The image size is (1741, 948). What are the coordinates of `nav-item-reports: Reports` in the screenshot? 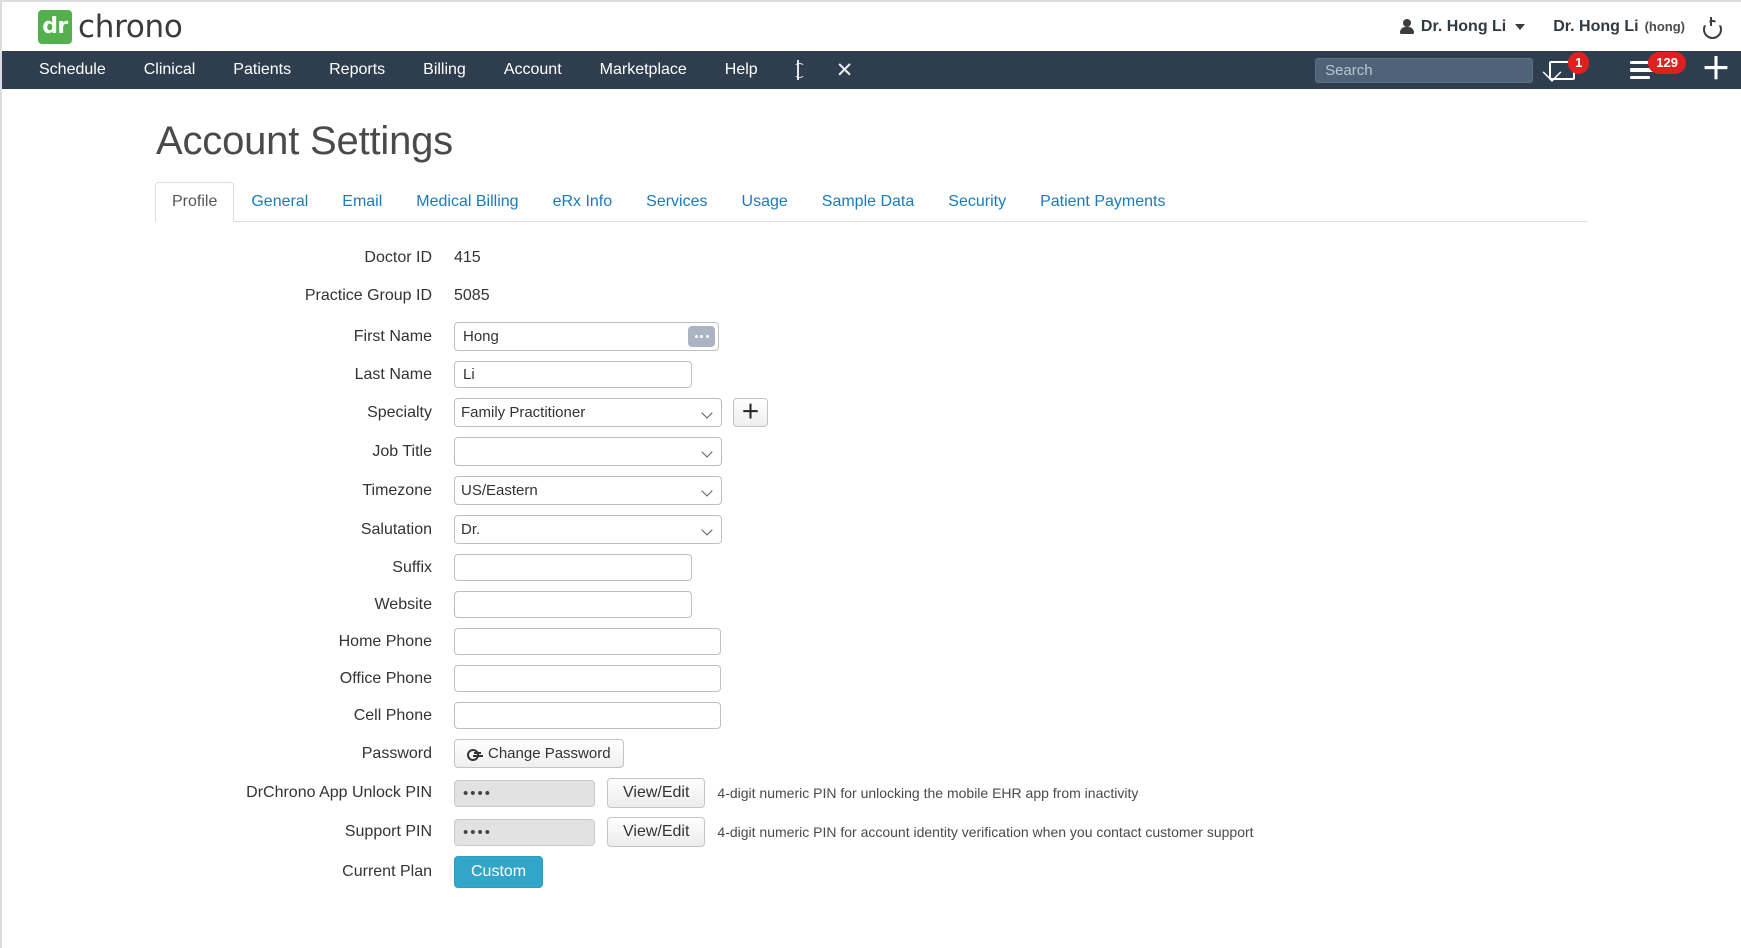 It's located at (357, 70).